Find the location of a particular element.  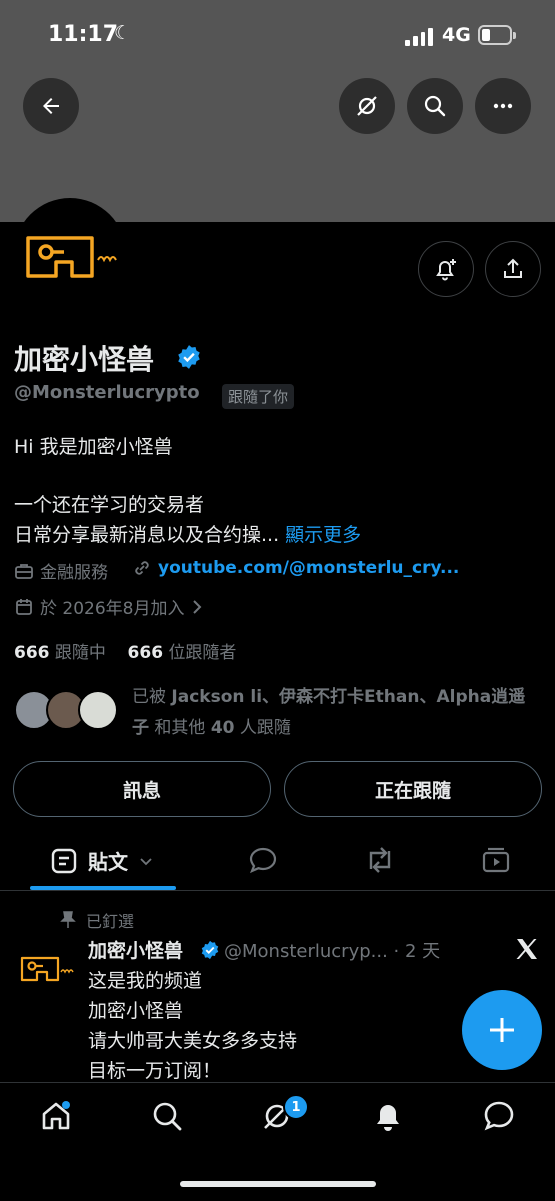

home-icon is located at coordinates (56, 1115).